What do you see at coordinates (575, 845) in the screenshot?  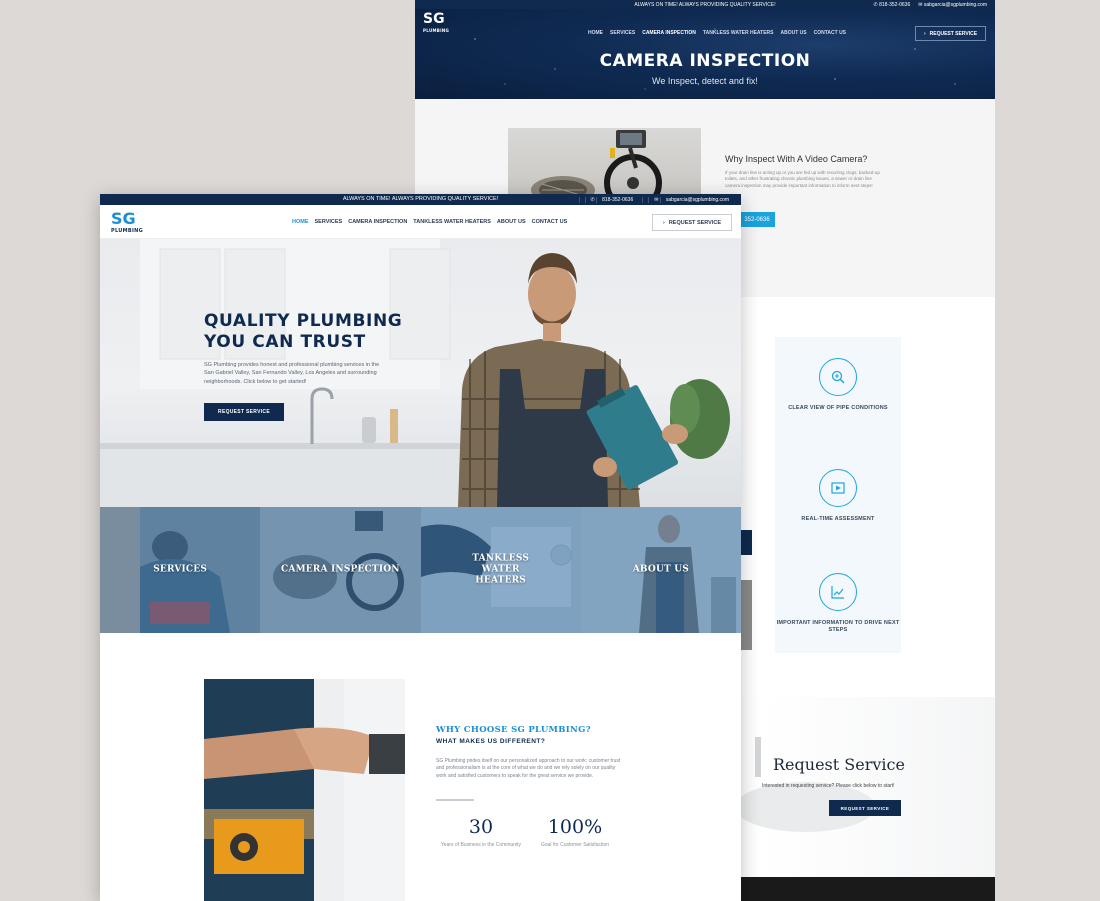 I see `stat-label: Goal for Customer Satisfaction` at bounding box center [575, 845].